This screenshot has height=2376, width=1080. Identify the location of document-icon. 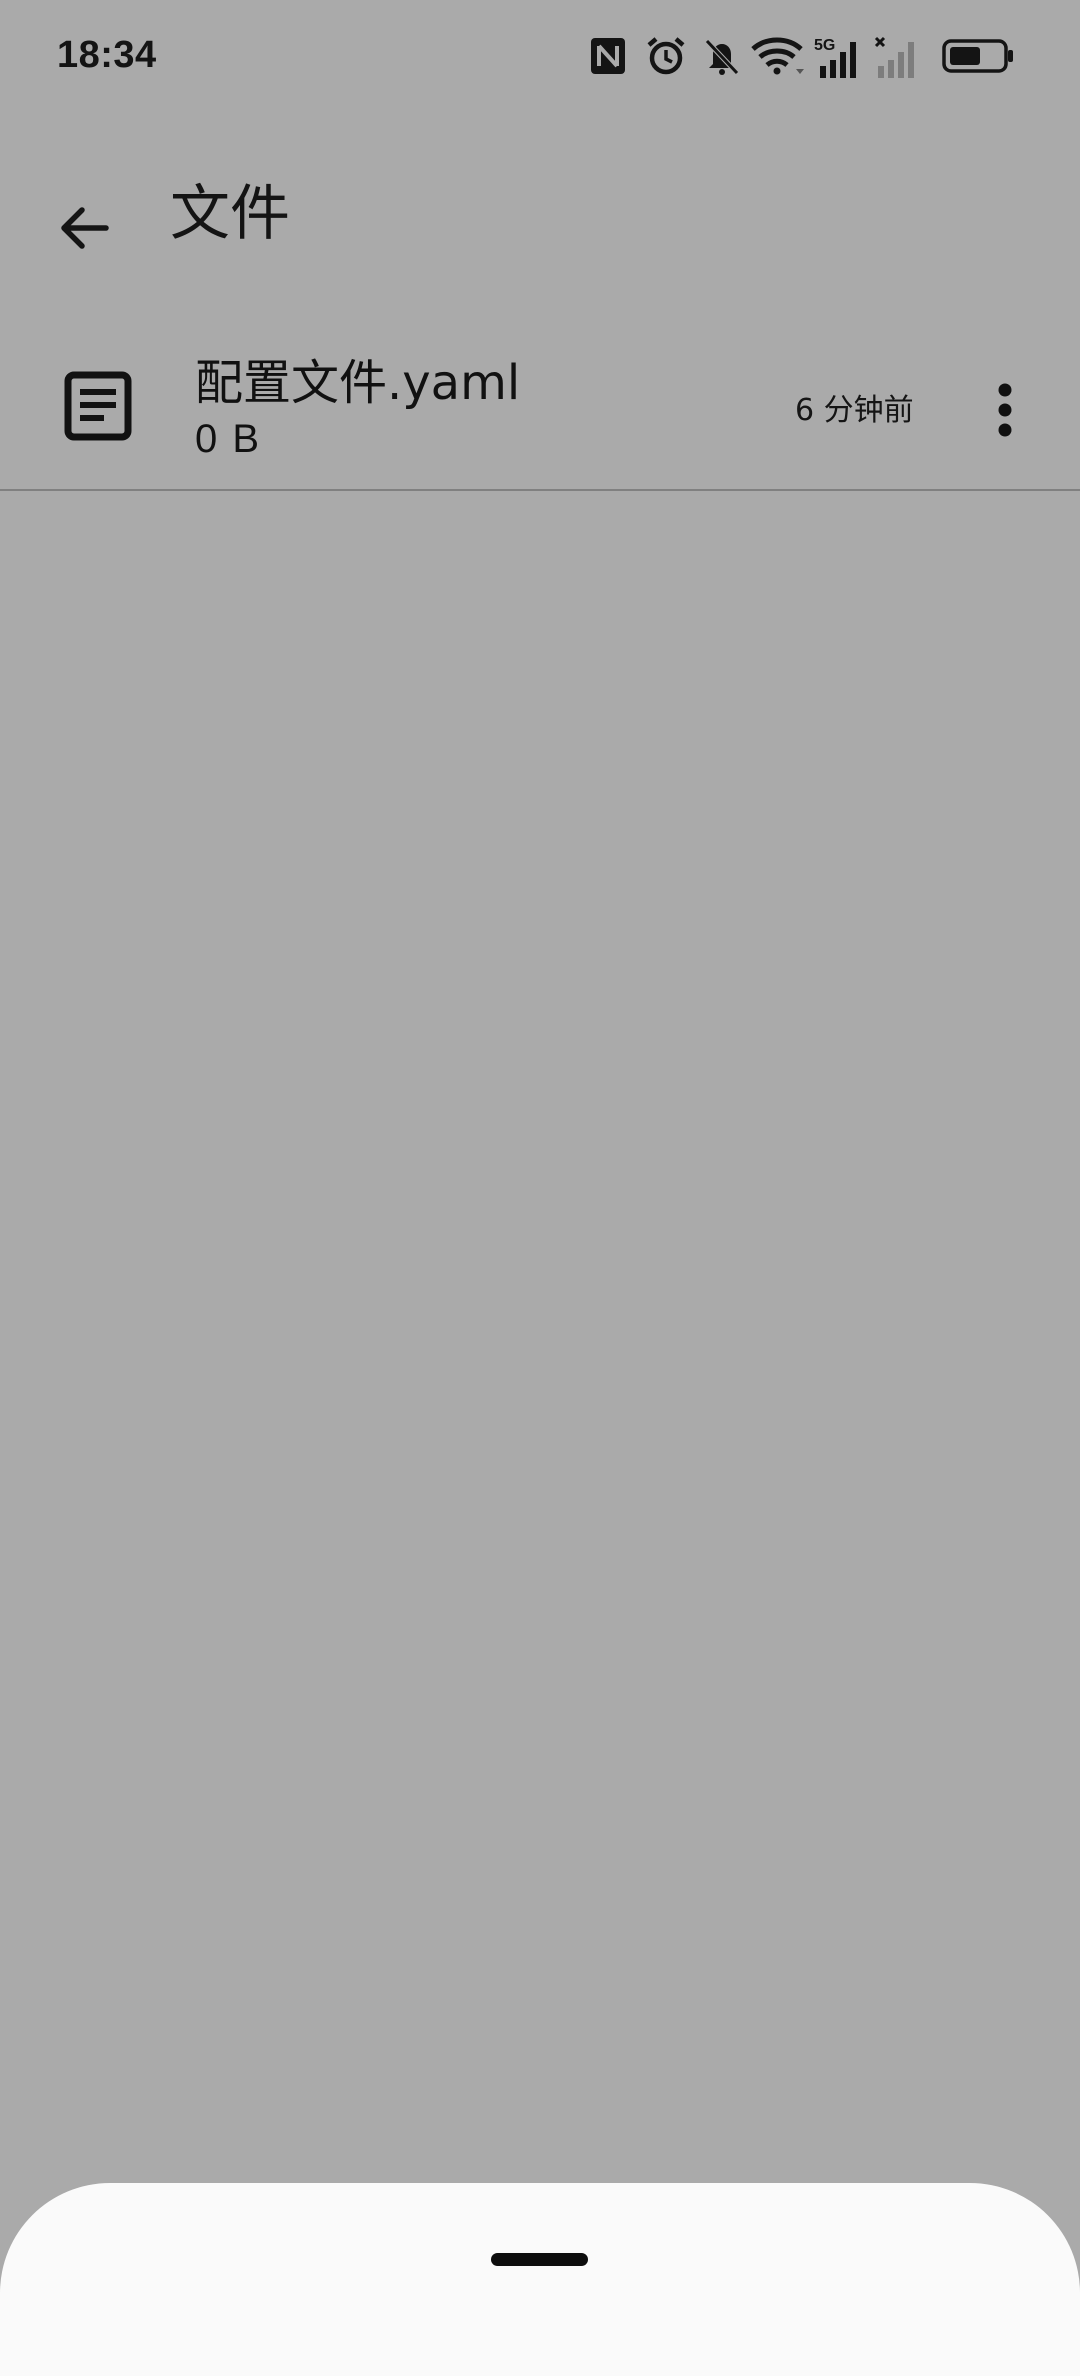
(98, 406).